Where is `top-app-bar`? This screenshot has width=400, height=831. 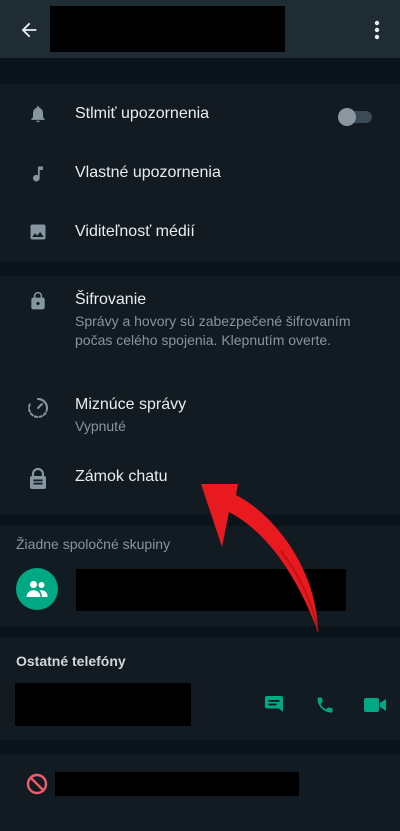
top-app-bar is located at coordinates (200, 29).